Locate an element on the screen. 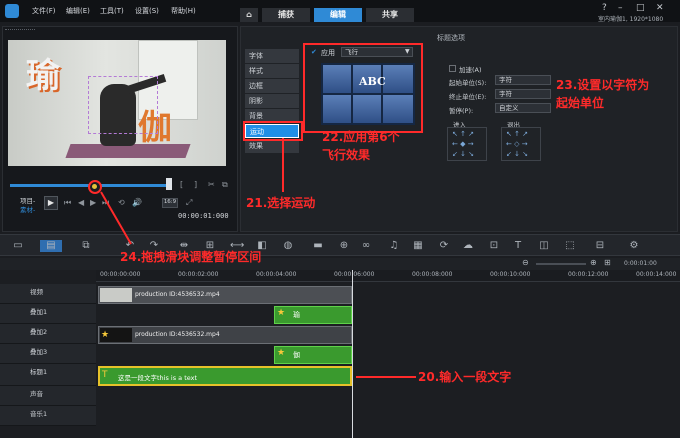 The image size is (680, 438). scrub-handle-icon is located at coordinates (169, 184).